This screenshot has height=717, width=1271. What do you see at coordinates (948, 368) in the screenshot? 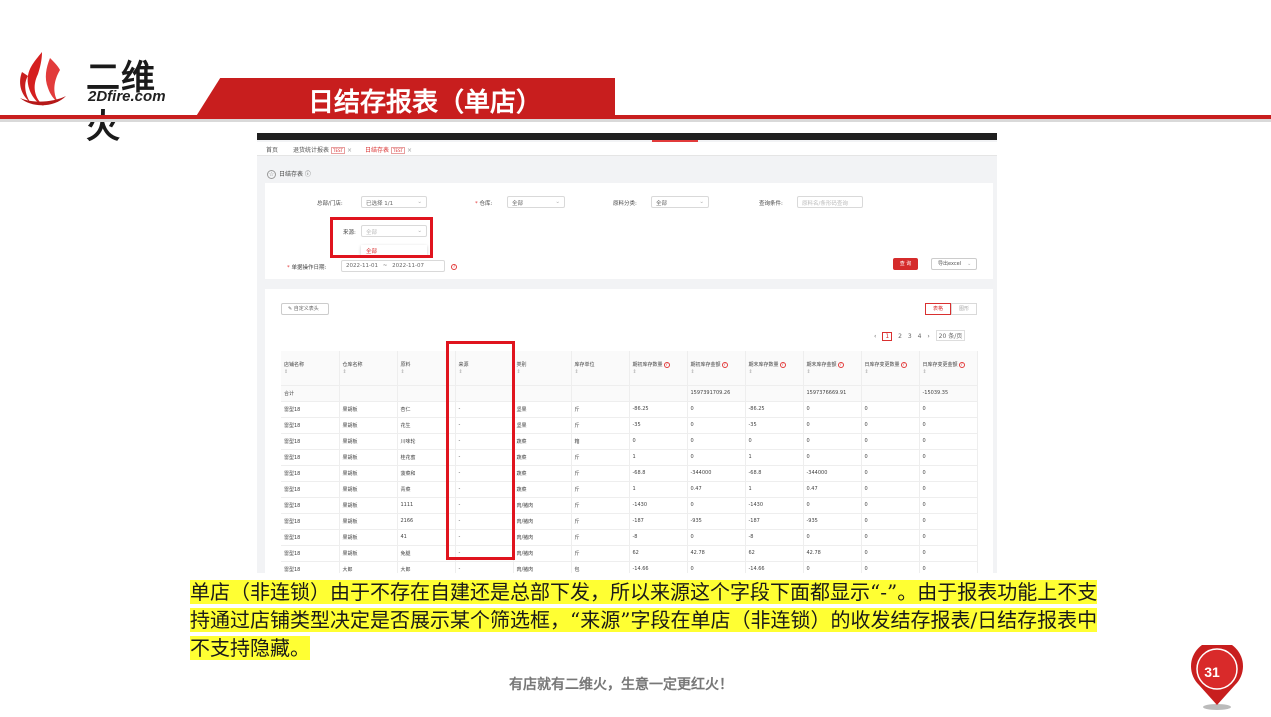
I see `column-header: 日库存变更金额? ⇕` at bounding box center [948, 368].